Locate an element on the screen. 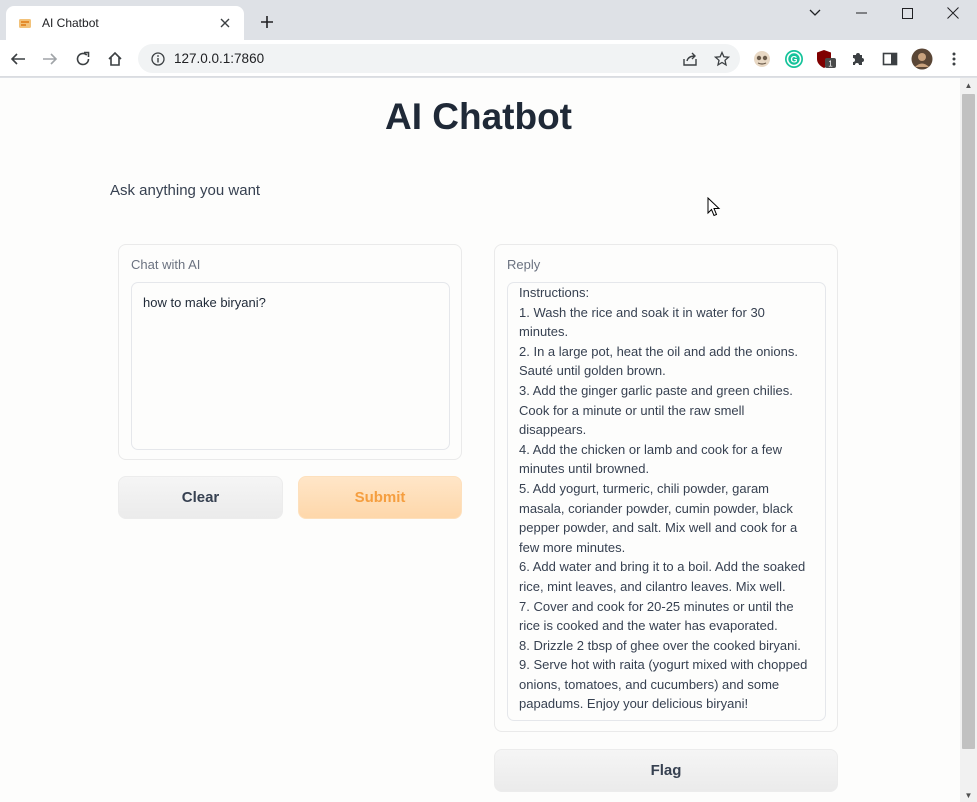 The height and width of the screenshot is (802, 977). reply-line: minutes until browned. is located at coordinates (584, 469).